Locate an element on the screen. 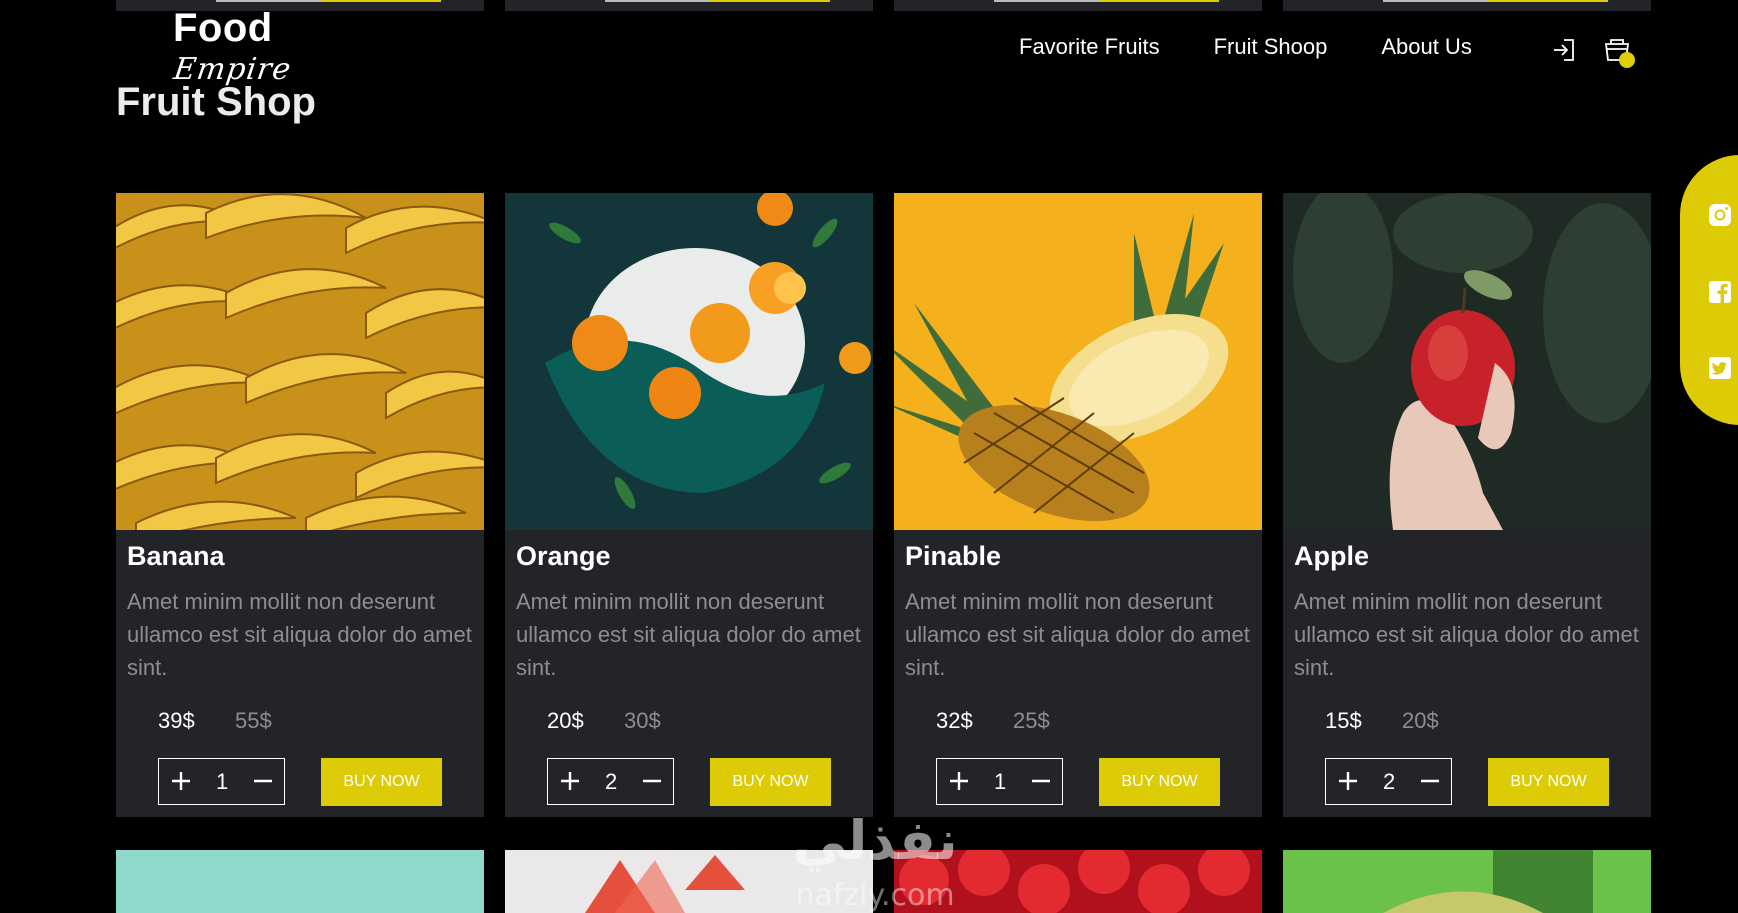 This screenshot has height=913, width=1738. social-panel is located at coordinates (1709, 290).